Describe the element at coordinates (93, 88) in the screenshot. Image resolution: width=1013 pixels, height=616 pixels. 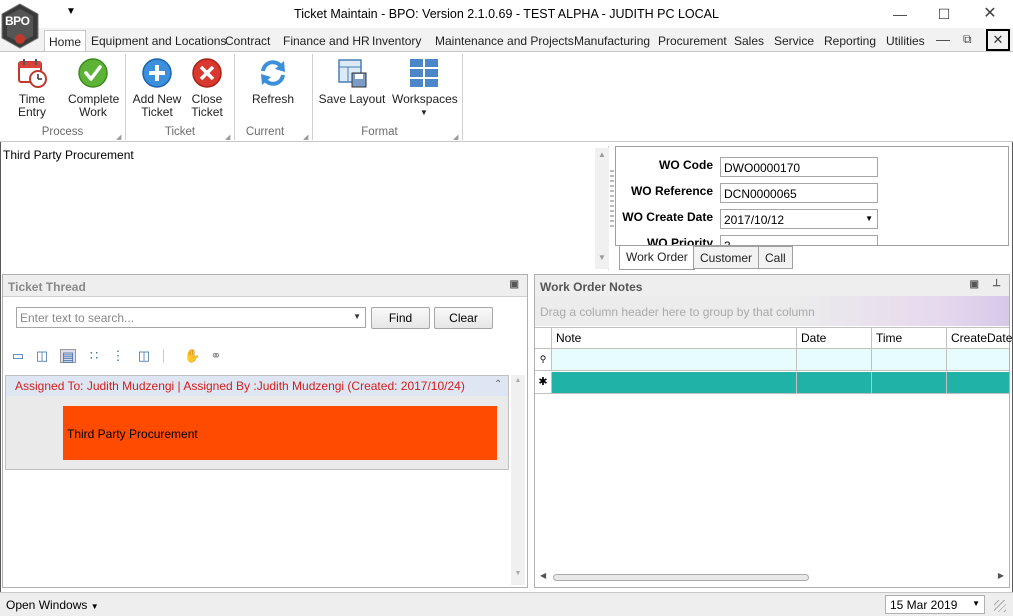
I see `complete-work-button: Complete Work` at that location.